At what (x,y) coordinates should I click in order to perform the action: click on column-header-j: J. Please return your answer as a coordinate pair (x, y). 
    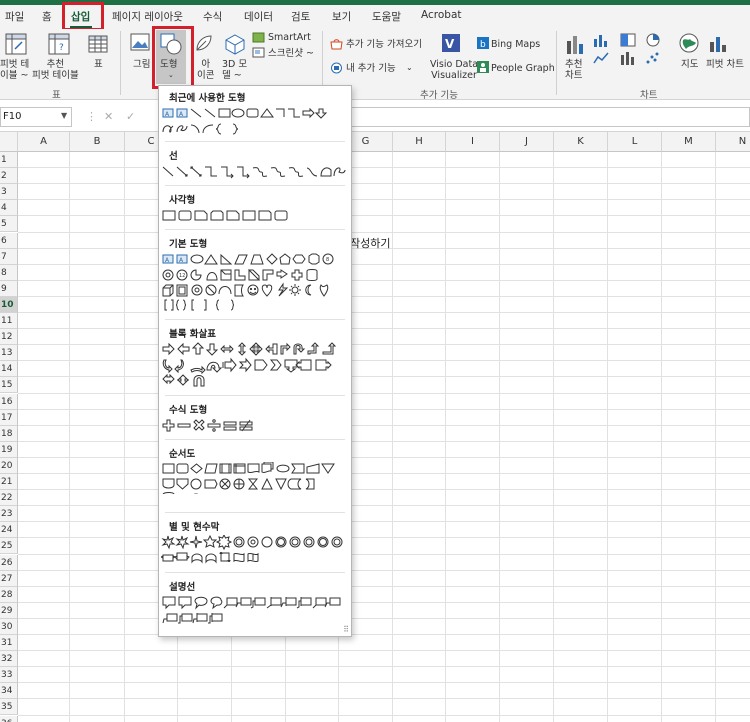
    Looking at the image, I should click on (527, 142).